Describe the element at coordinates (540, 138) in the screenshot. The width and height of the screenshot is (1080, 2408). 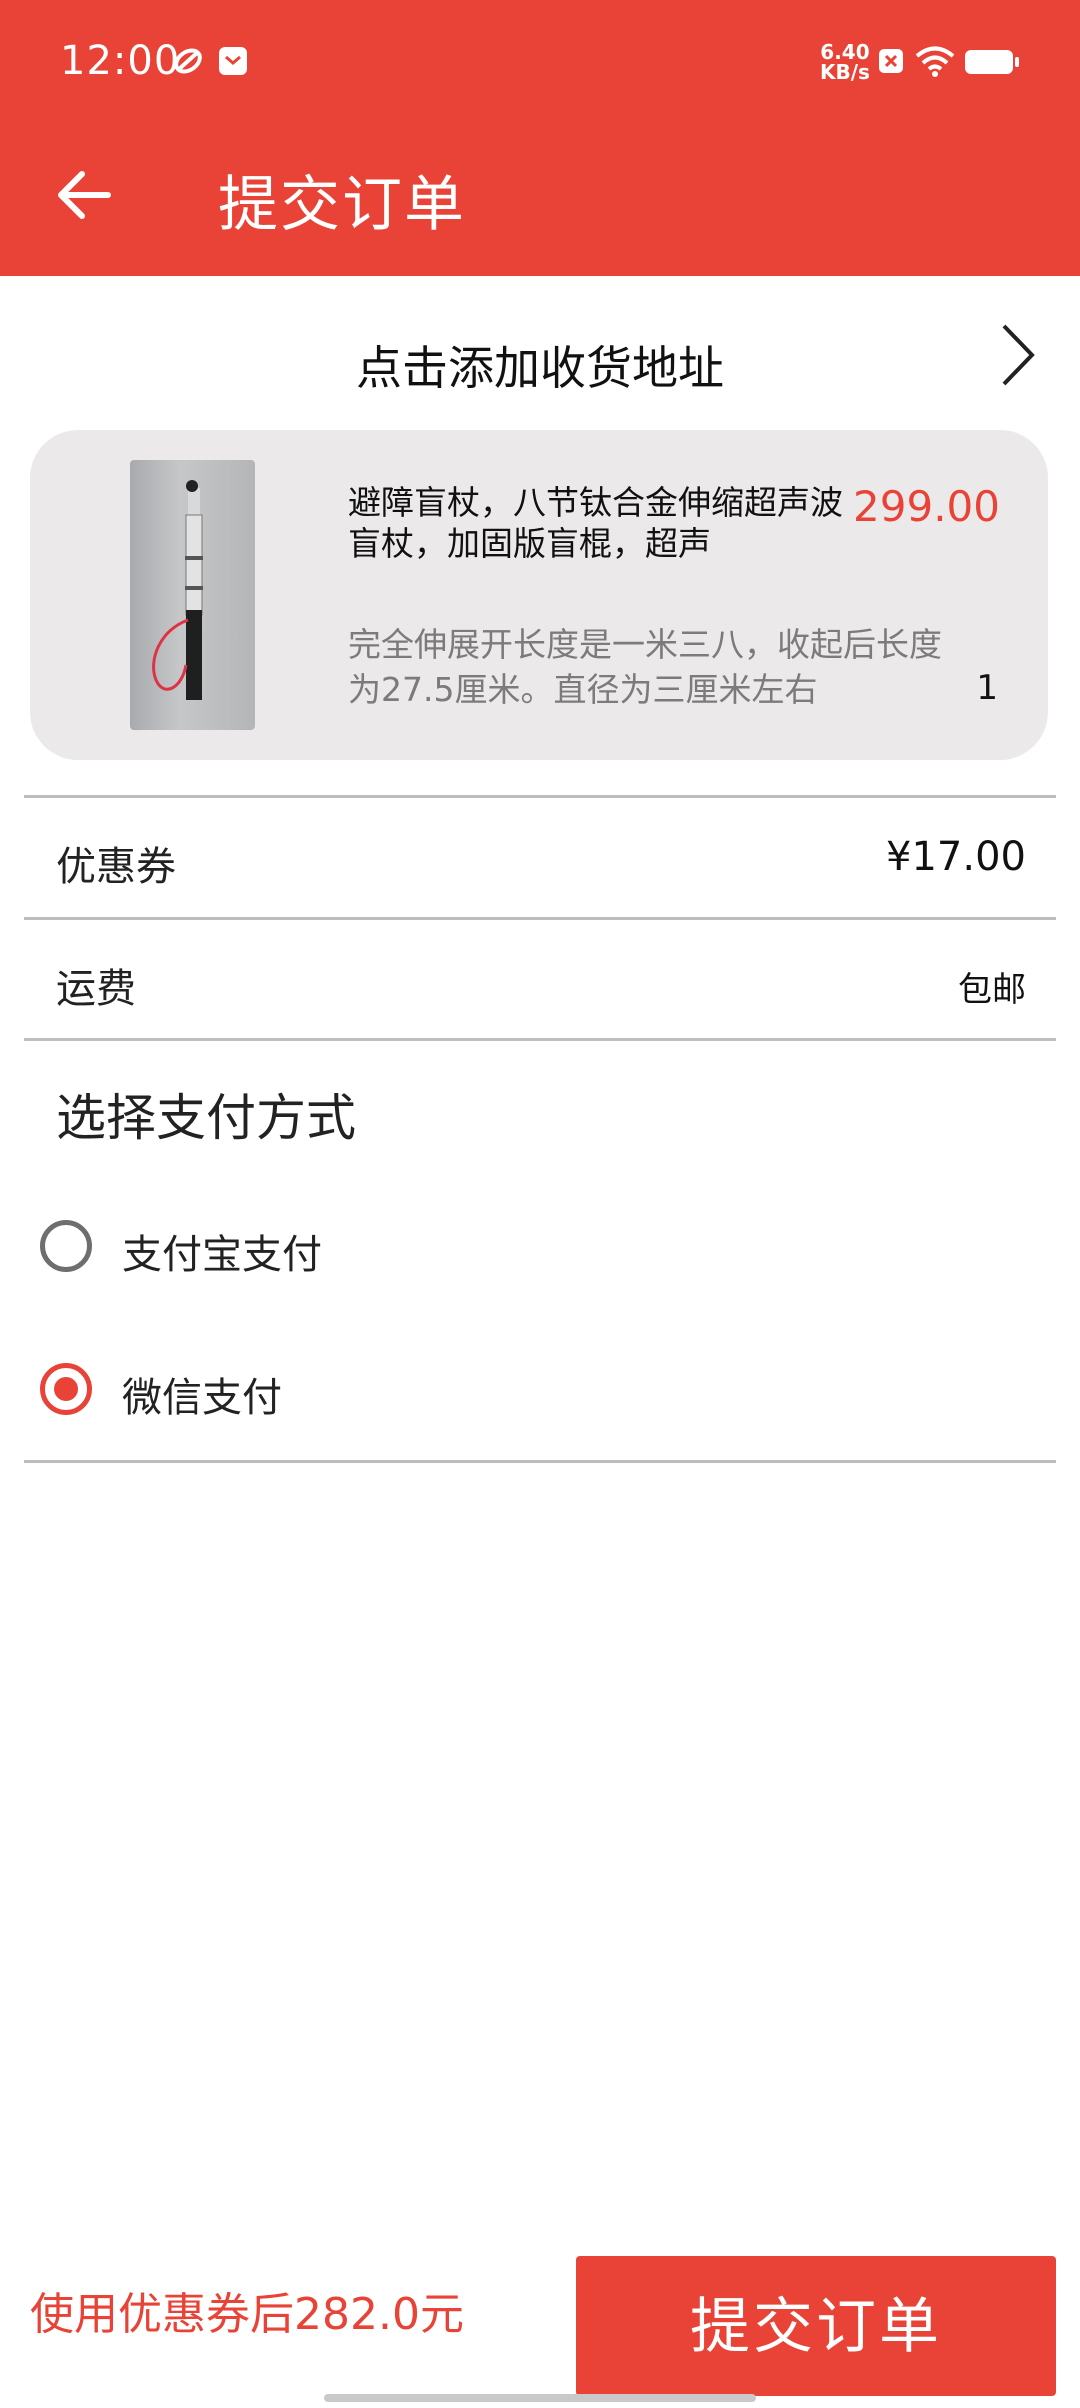
I see `app-header: 12:00 6.40 KB/s 提交订单` at that location.